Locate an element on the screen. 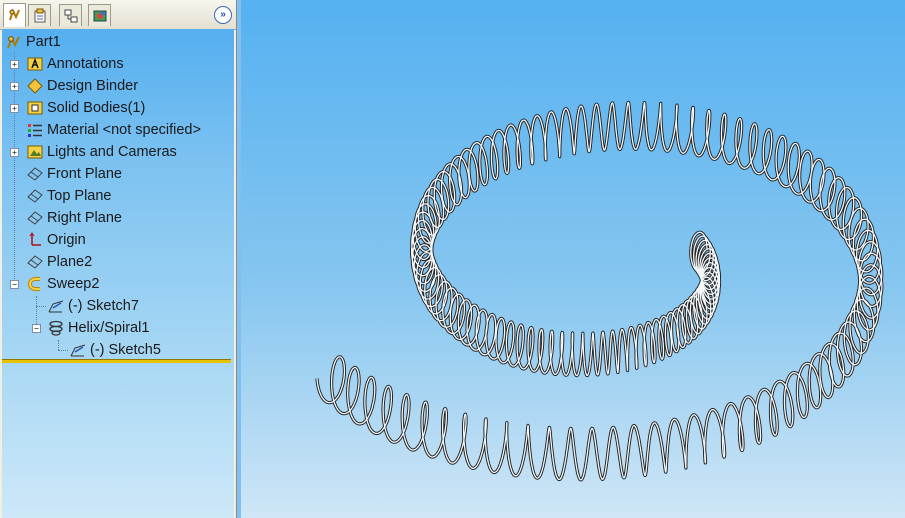 This screenshot has height=518, width=905. tree-item-label: Top Plane is located at coordinates (79, 196).